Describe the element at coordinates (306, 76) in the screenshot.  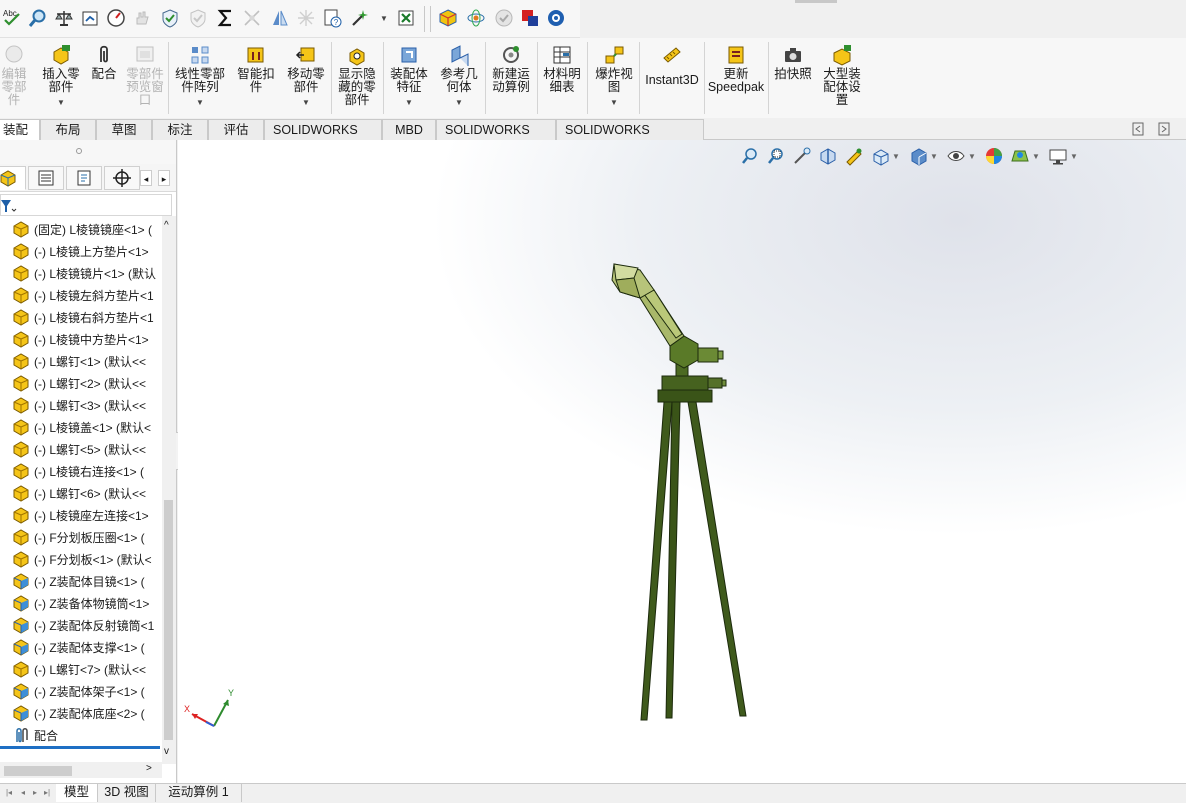
I see `move-component-button: 移动零部件 ▼` at that location.